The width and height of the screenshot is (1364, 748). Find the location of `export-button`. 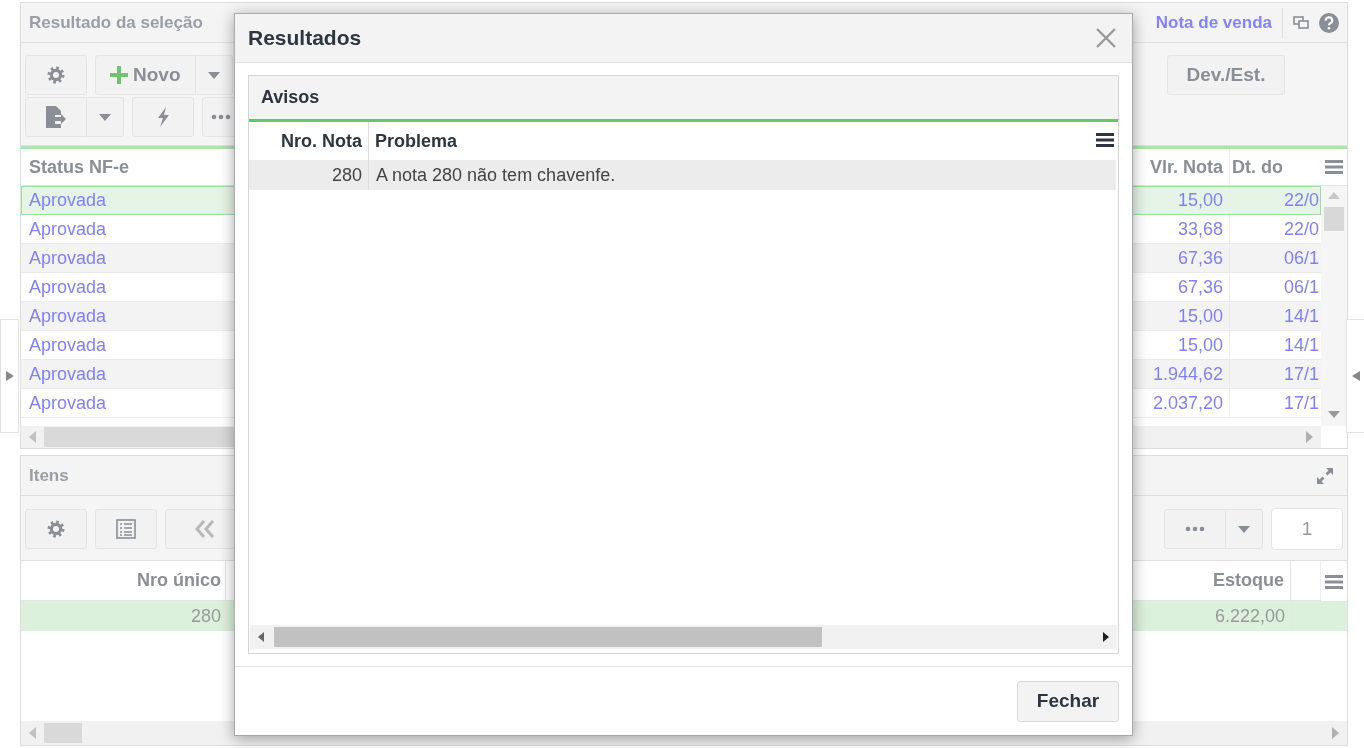

export-button is located at coordinates (56, 117).